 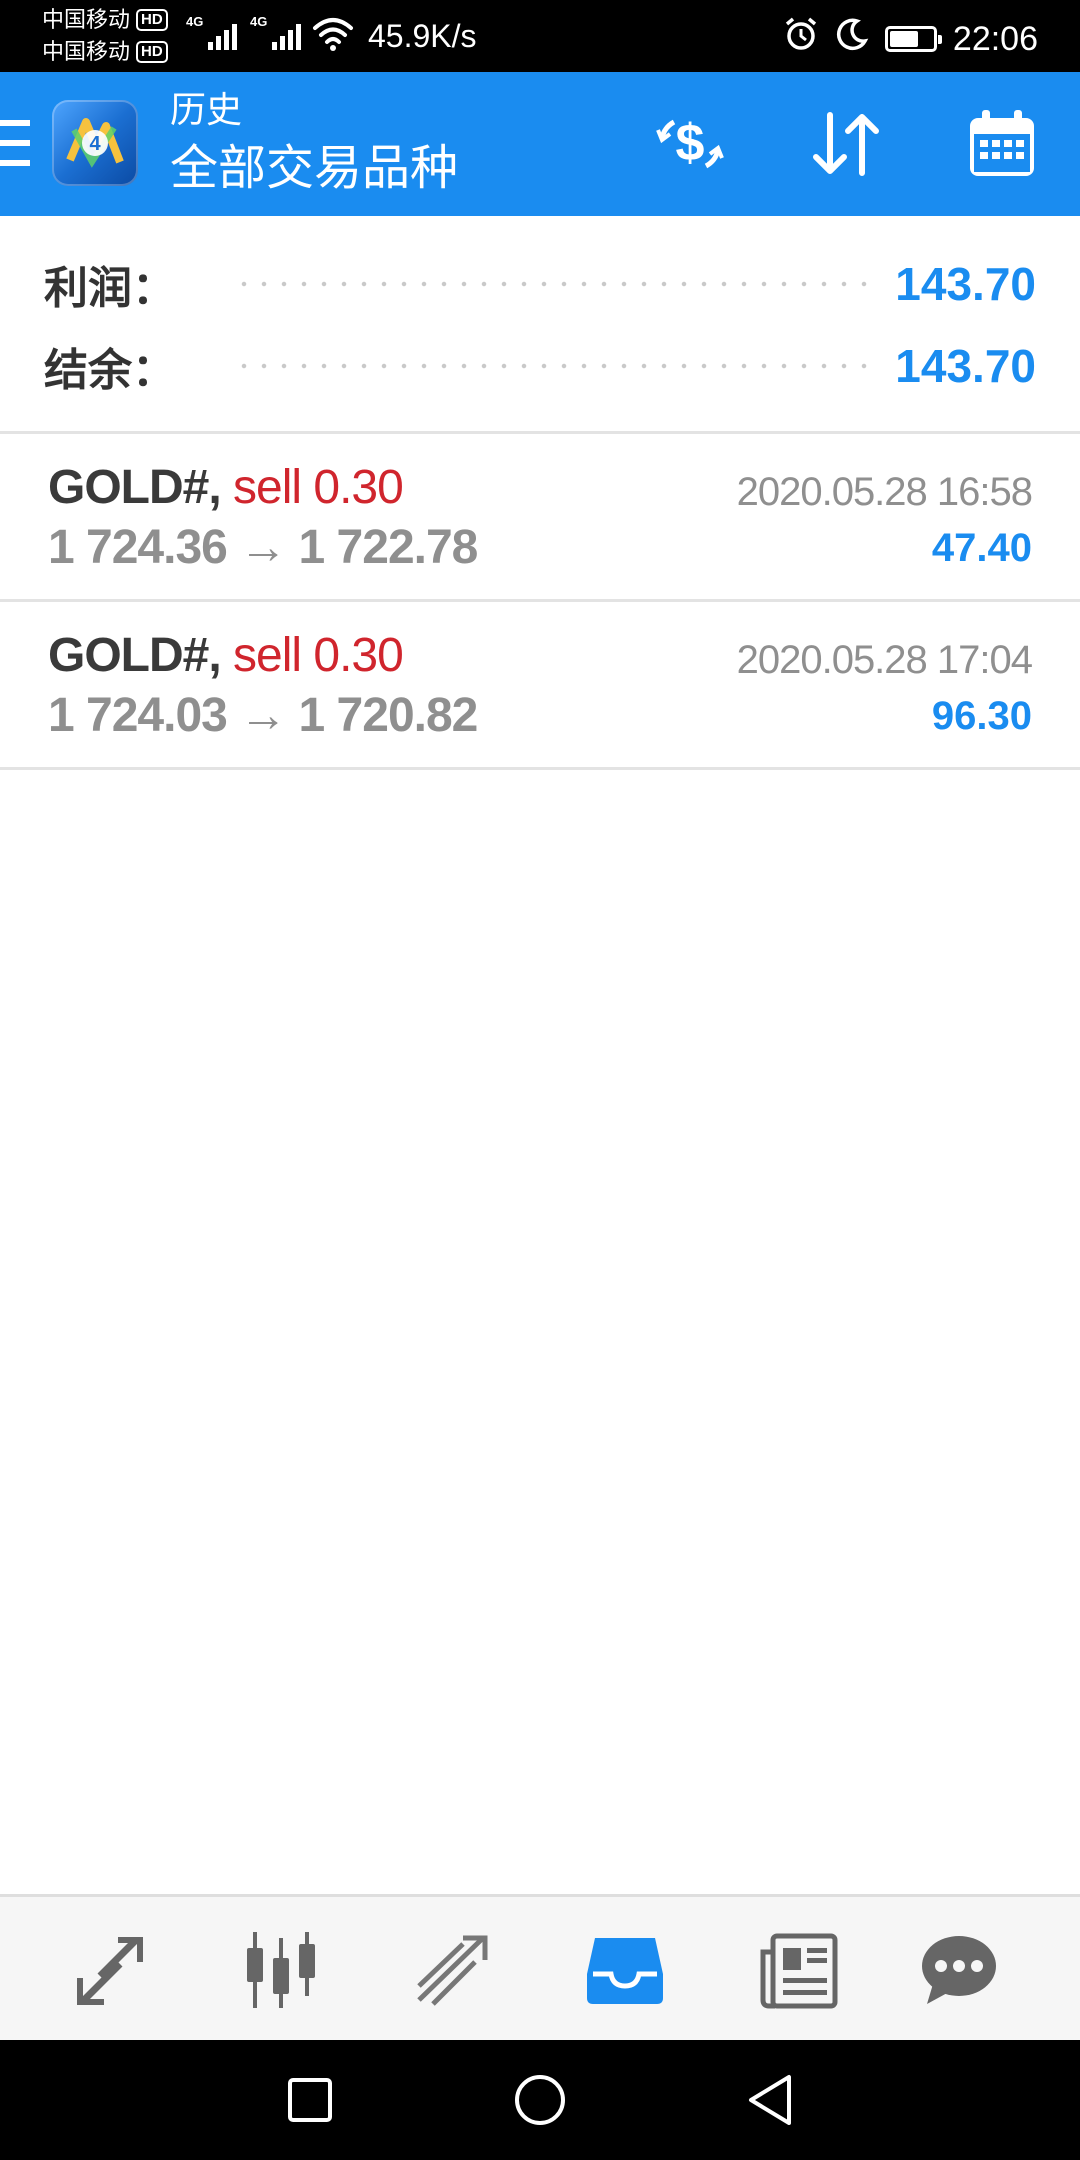 What do you see at coordinates (846, 144) in the screenshot?
I see `sort-icon` at bounding box center [846, 144].